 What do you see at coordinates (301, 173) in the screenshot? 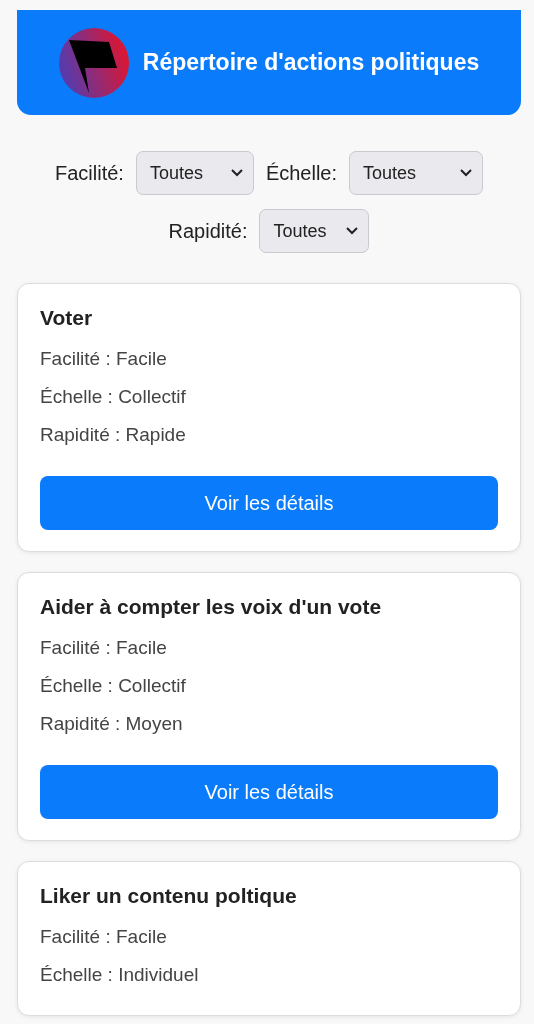
I see `filter-label: Échelle:` at bounding box center [301, 173].